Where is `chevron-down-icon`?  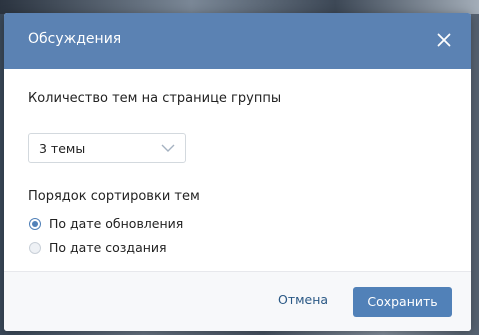 chevron-down-icon is located at coordinates (168, 148).